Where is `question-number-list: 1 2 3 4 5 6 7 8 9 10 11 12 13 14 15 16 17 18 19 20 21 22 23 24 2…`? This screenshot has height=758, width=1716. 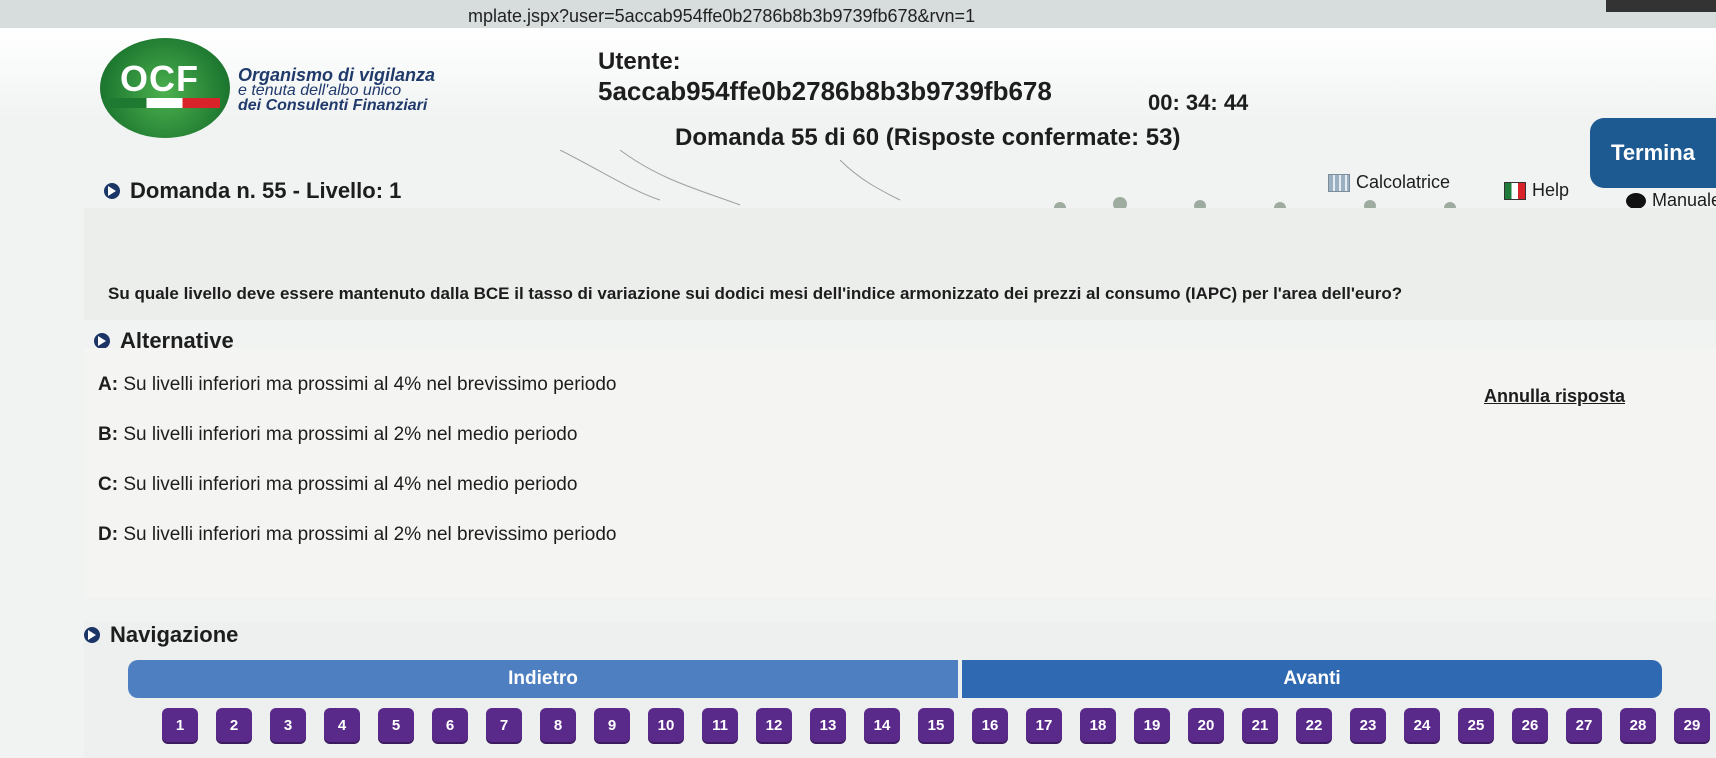 question-number-list: 1 2 3 4 5 6 7 8 9 10 11 12 13 14 15 16 17 18 19 20 21 22 23 24 2… is located at coordinates (939, 726).